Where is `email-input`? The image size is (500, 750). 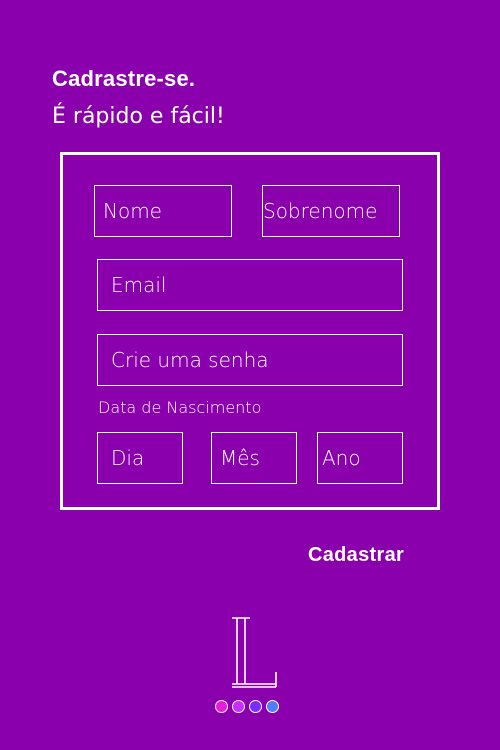
email-input is located at coordinates (250, 285).